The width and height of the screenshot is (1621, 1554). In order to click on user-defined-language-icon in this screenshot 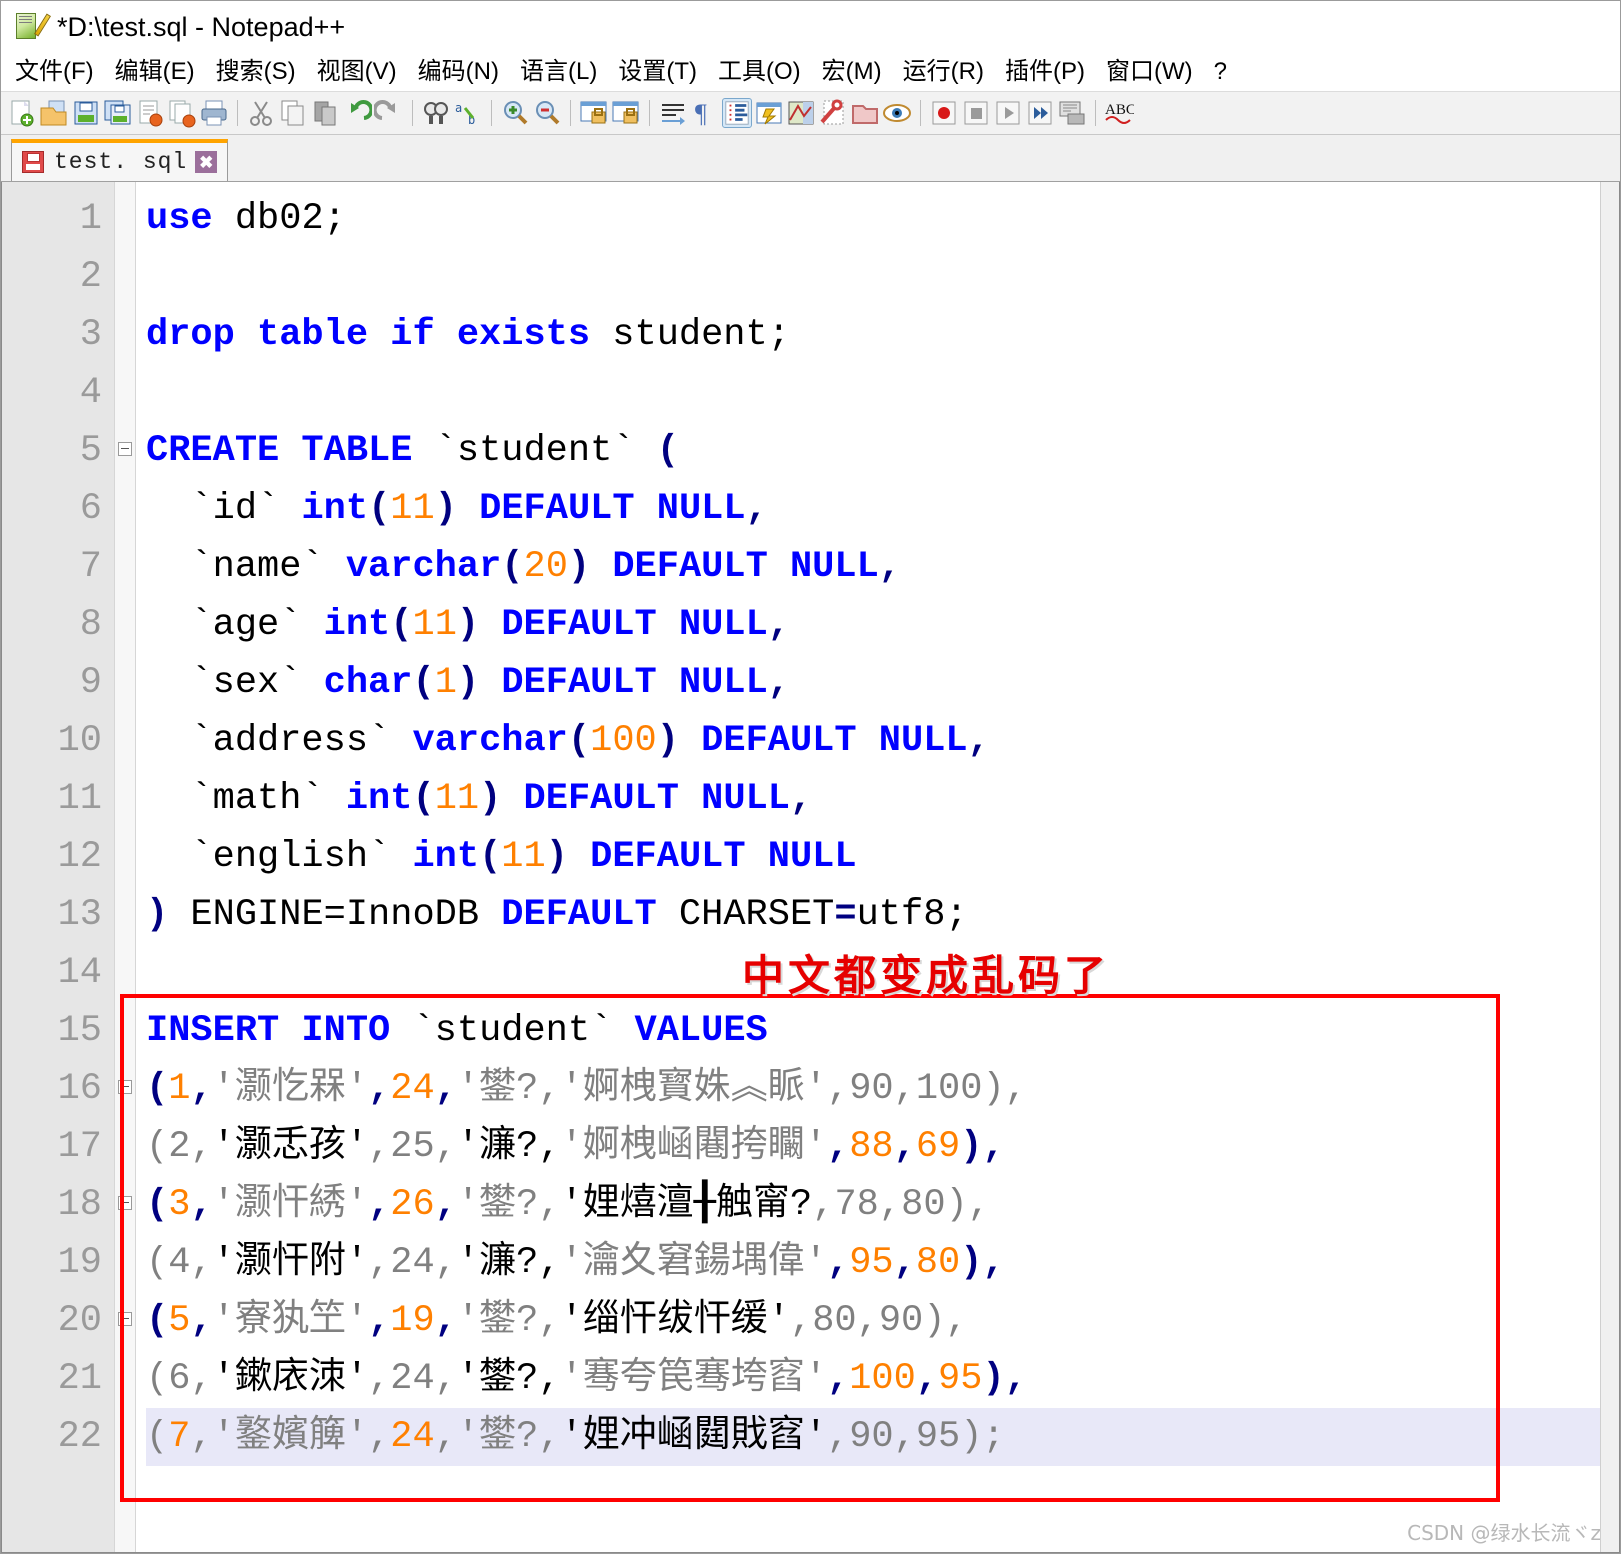, I will do `click(769, 113)`.